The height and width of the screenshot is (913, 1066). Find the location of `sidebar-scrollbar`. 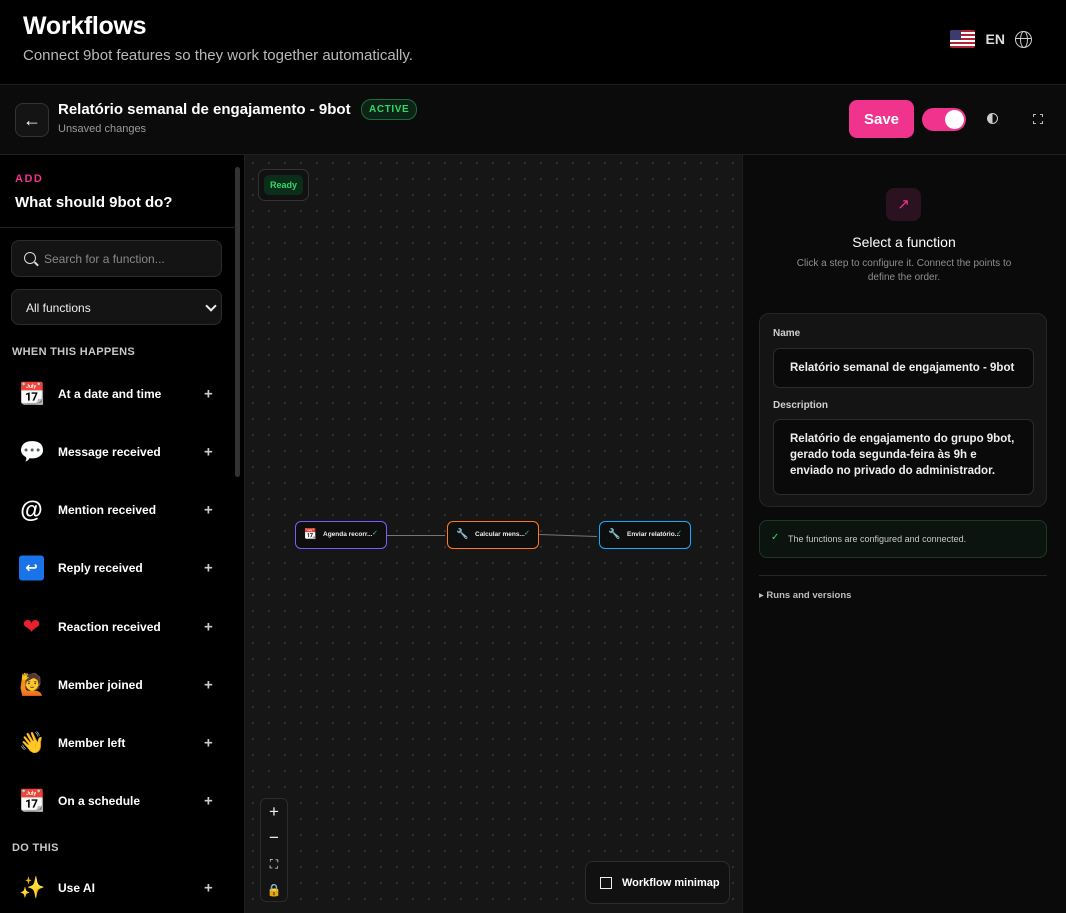

sidebar-scrollbar is located at coordinates (237, 322).